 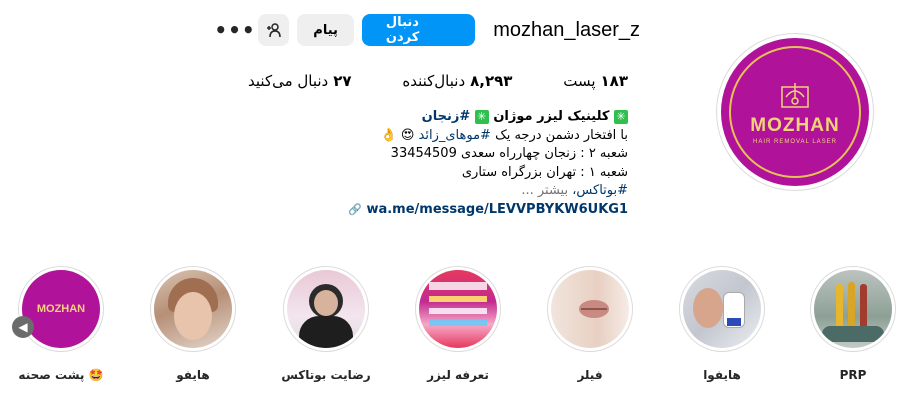 I want to click on follow-button: دنبال کردن, so click(x=418, y=30).